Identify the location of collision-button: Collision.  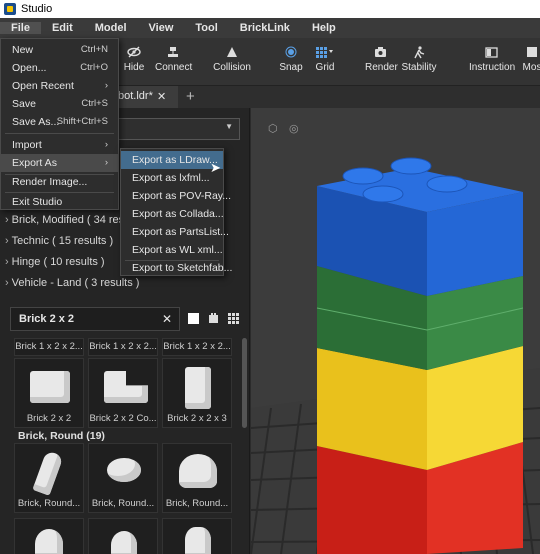
(232, 59).